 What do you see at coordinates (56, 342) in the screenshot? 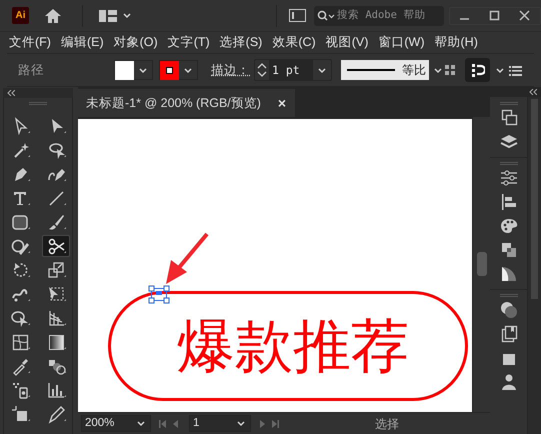
I see `gradient-icon` at bounding box center [56, 342].